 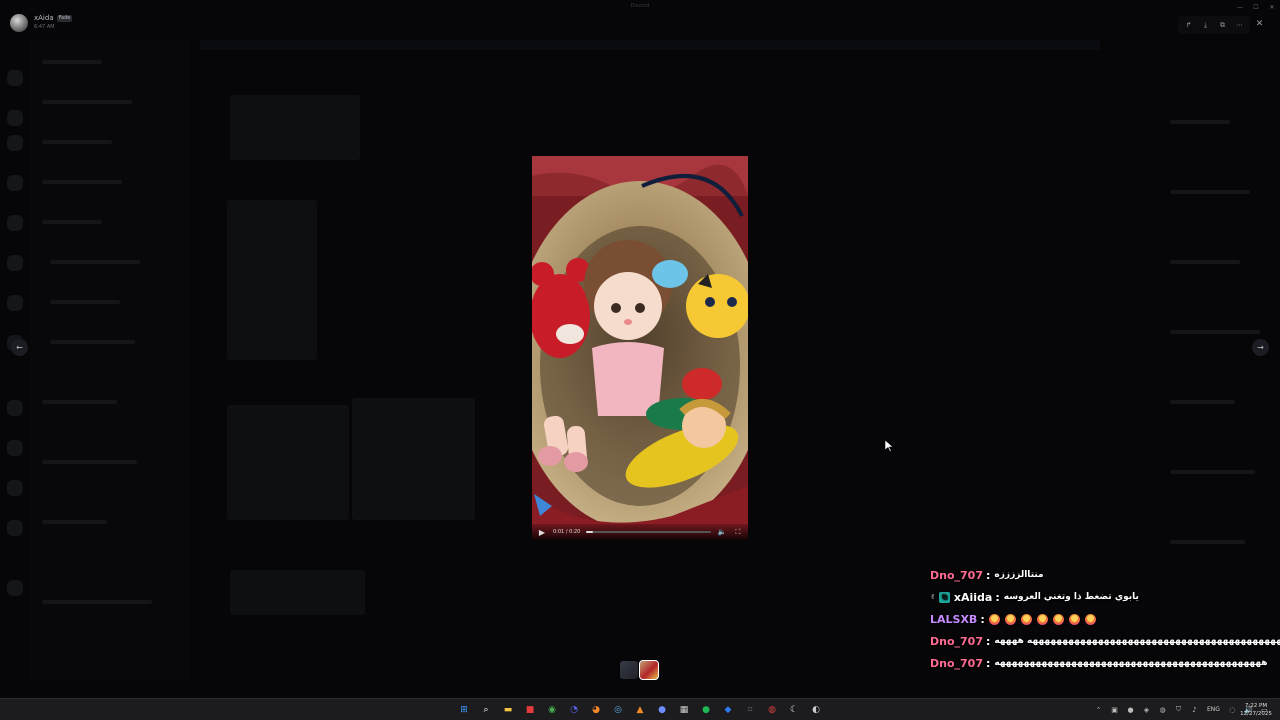 I want to click on message-embed-placeholder, so click(x=295, y=127).